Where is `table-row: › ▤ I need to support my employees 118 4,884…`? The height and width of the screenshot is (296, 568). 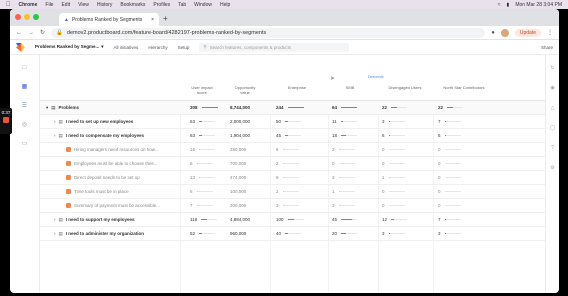
table-row: › ▤ I need to support my employees 118 4,884… is located at coordinates (292, 220).